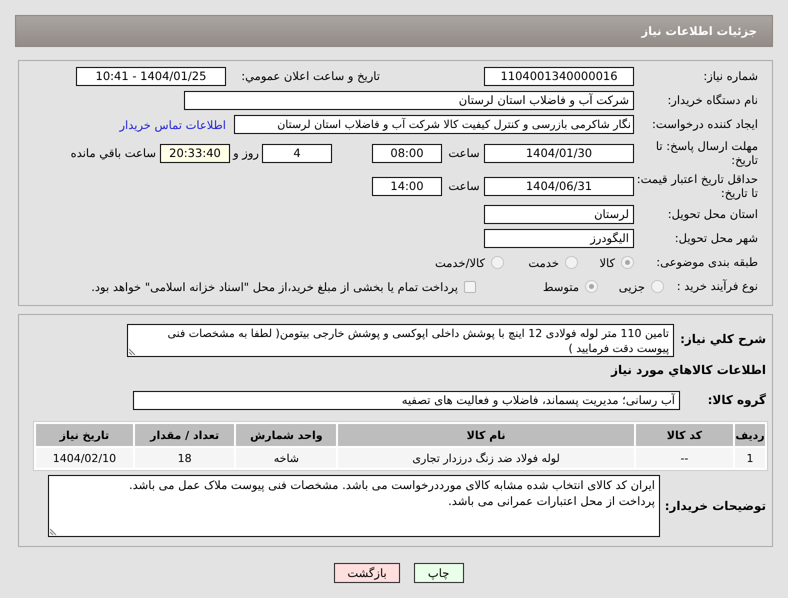  What do you see at coordinates (706, 153) in the screenshot?
I see `field-label: مهلت ارسال پاسخ: تا تاریخ:` at bounding box center [706, 153].